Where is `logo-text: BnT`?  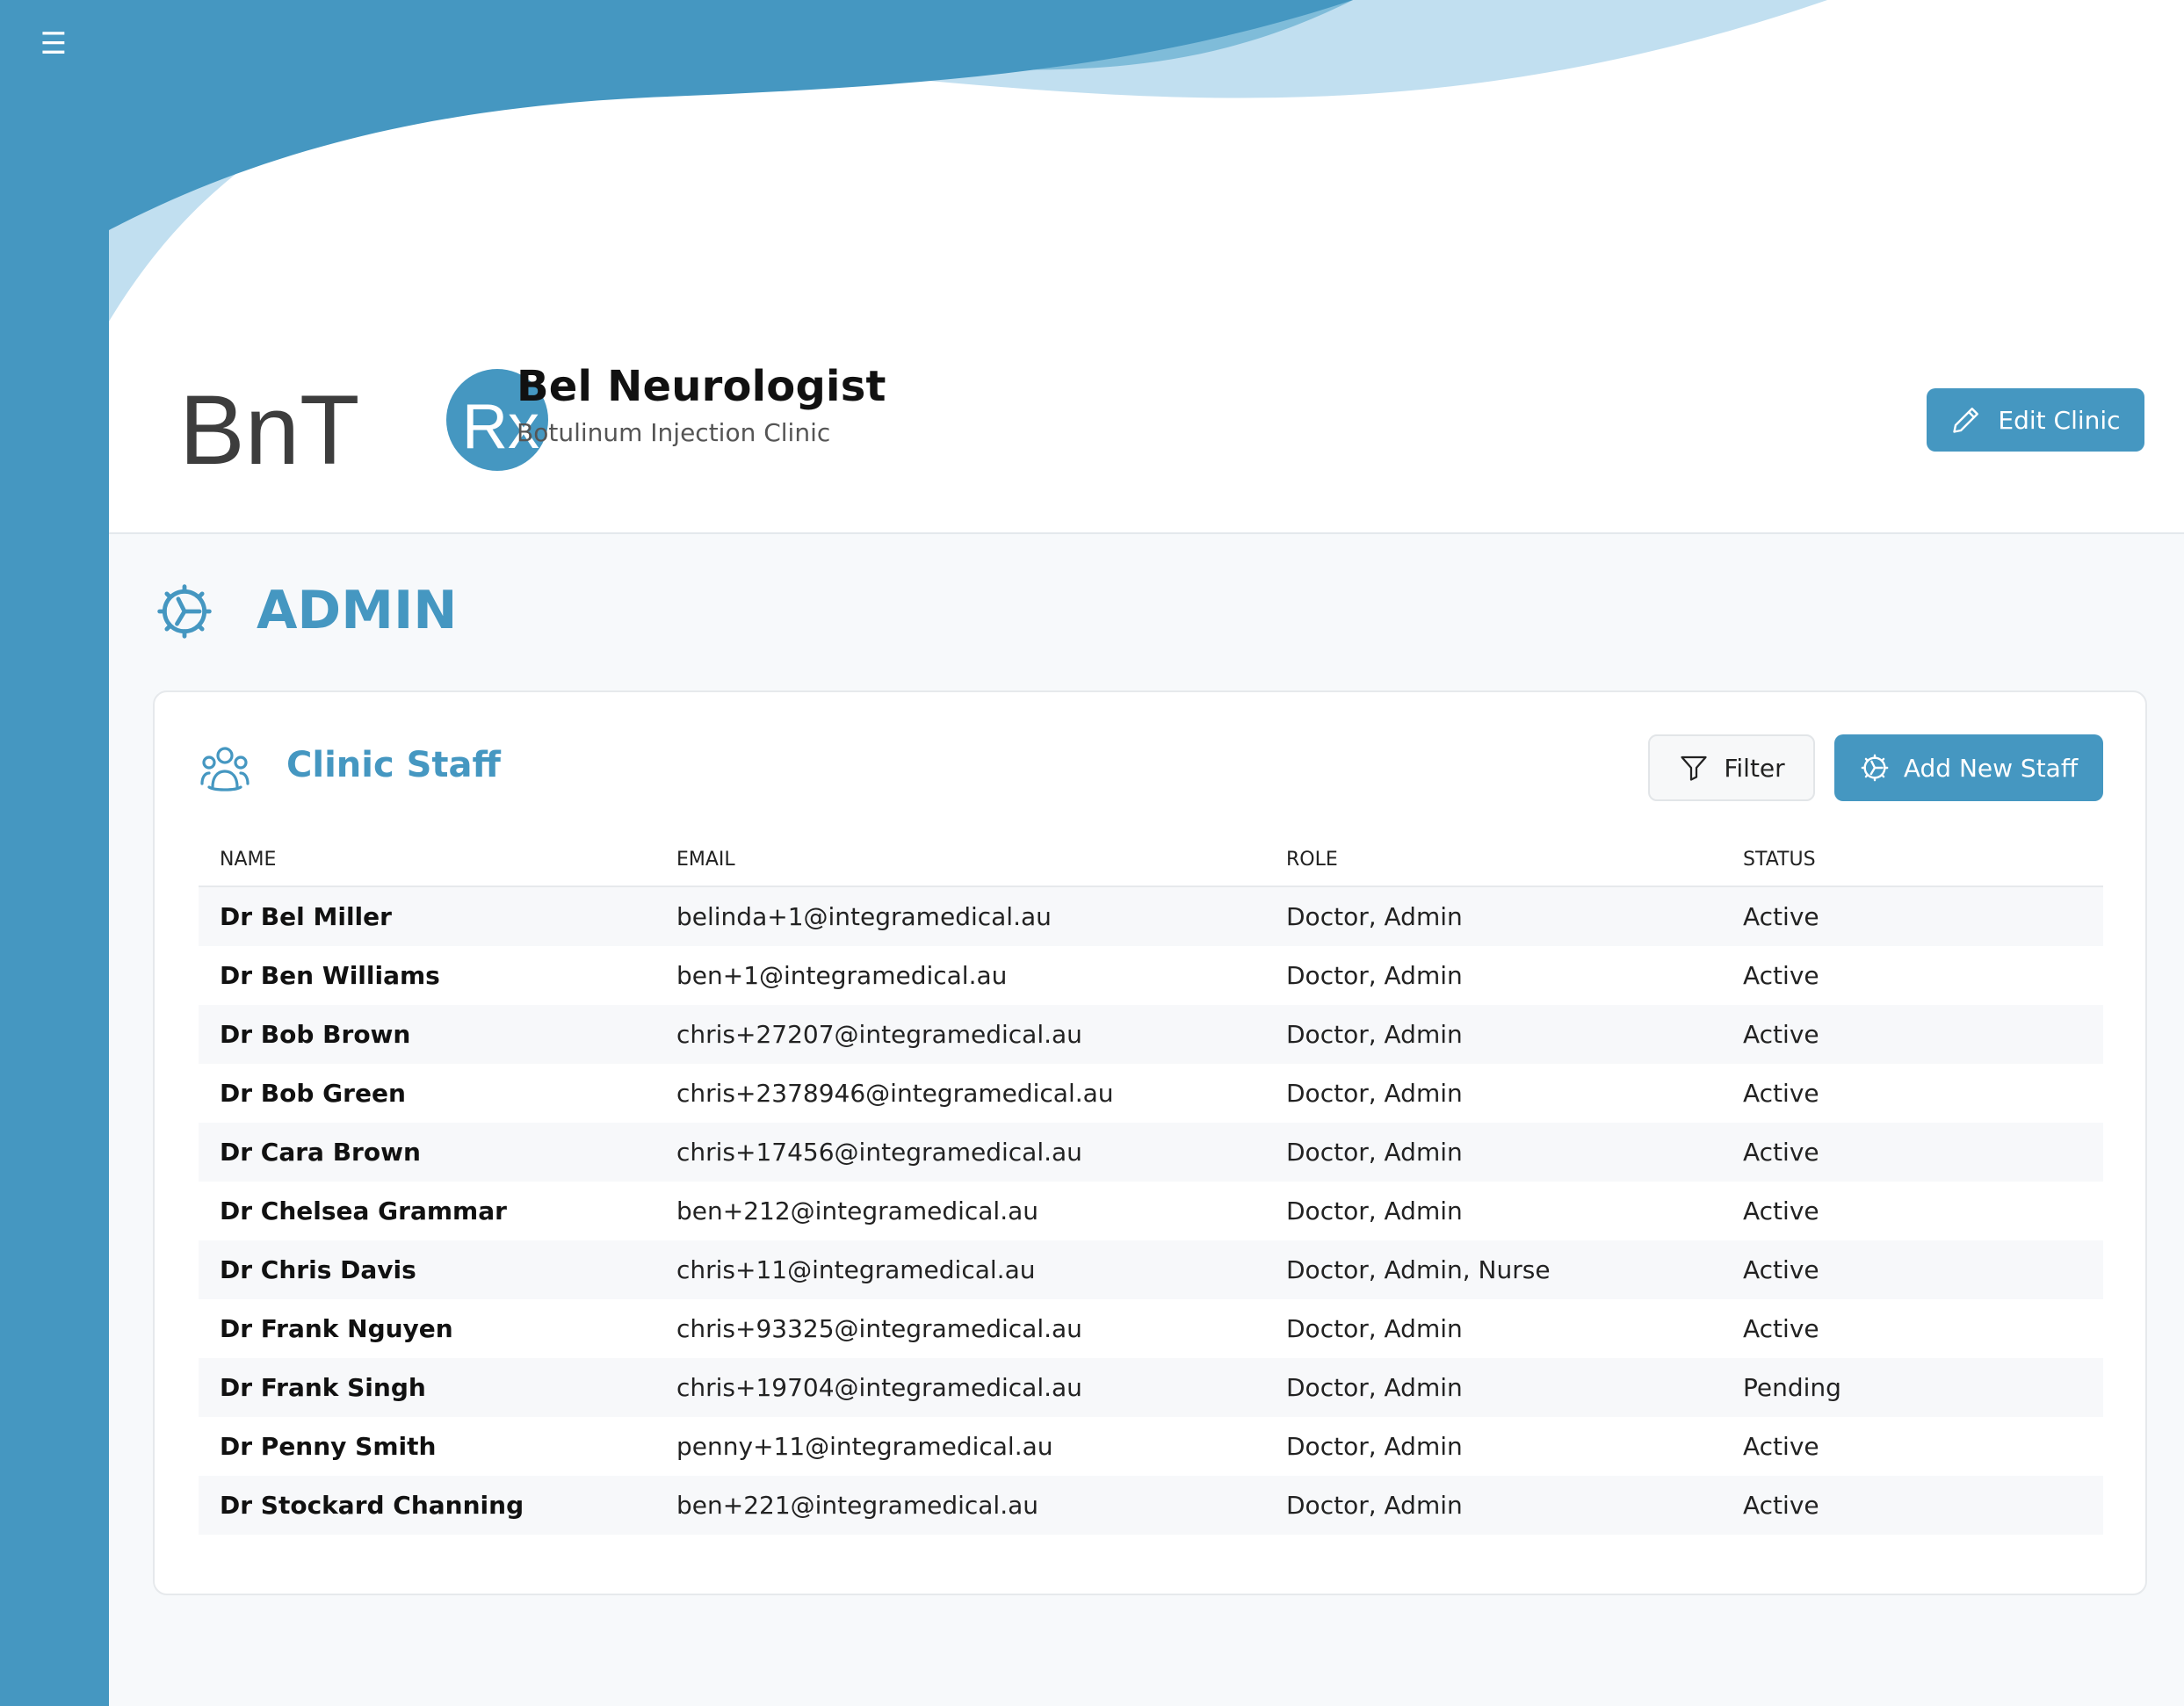 logo-text: BnT is located at coordinates (269, 429).